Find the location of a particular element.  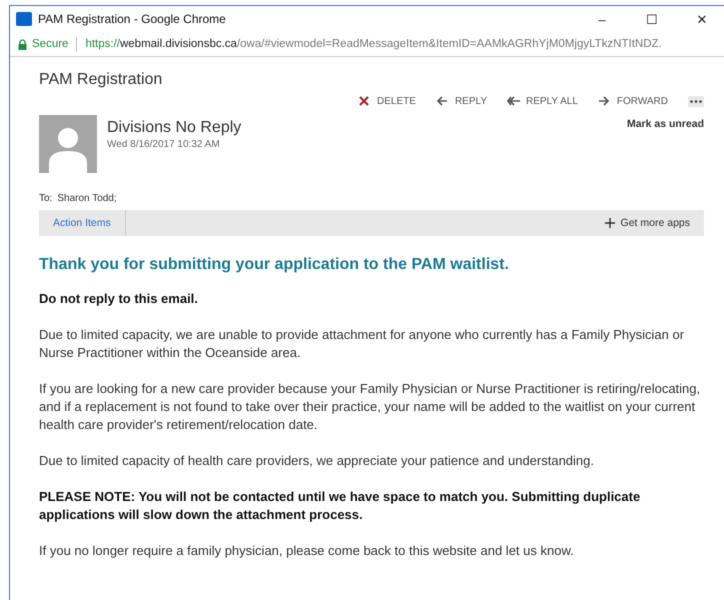

secure-label: Secure is located at coordinates (50, 44).